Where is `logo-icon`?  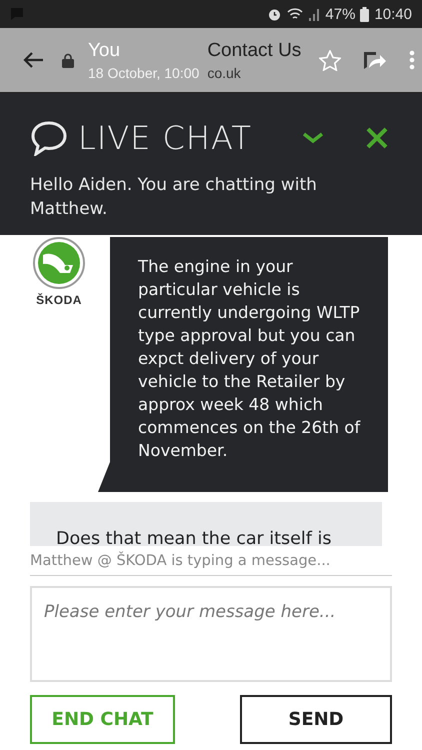
logo-icon is located at coordinates (59, 263).